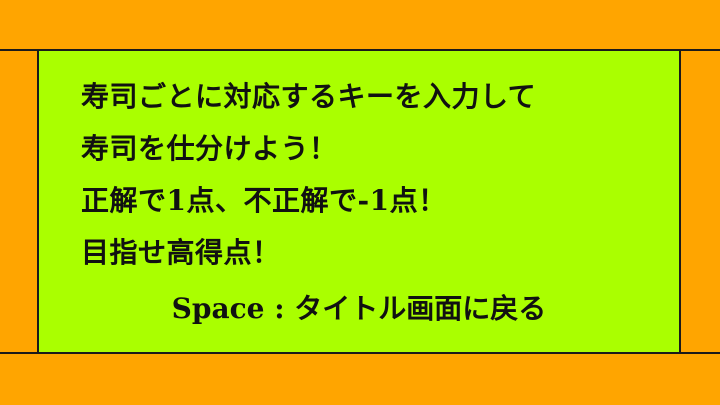 This screenshot has height=405, width=720. What do you see at coordinates (309, 96) in the screenshot?
I see `instruction-line-1: 寿司ごとに対応するキーを入力して` at bounding box center [309, 96].